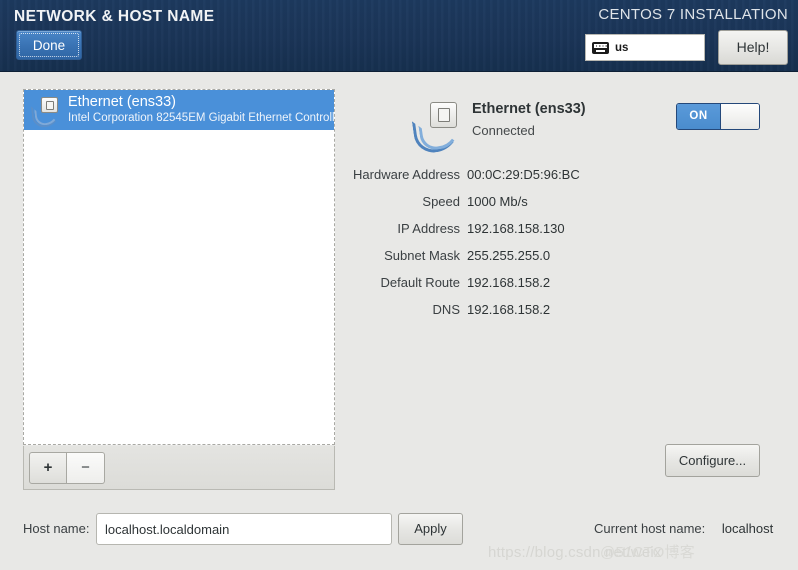  Describe the element at coordinates (86, 467) in the screenshot. I see `remove-device-button: −` at that location.